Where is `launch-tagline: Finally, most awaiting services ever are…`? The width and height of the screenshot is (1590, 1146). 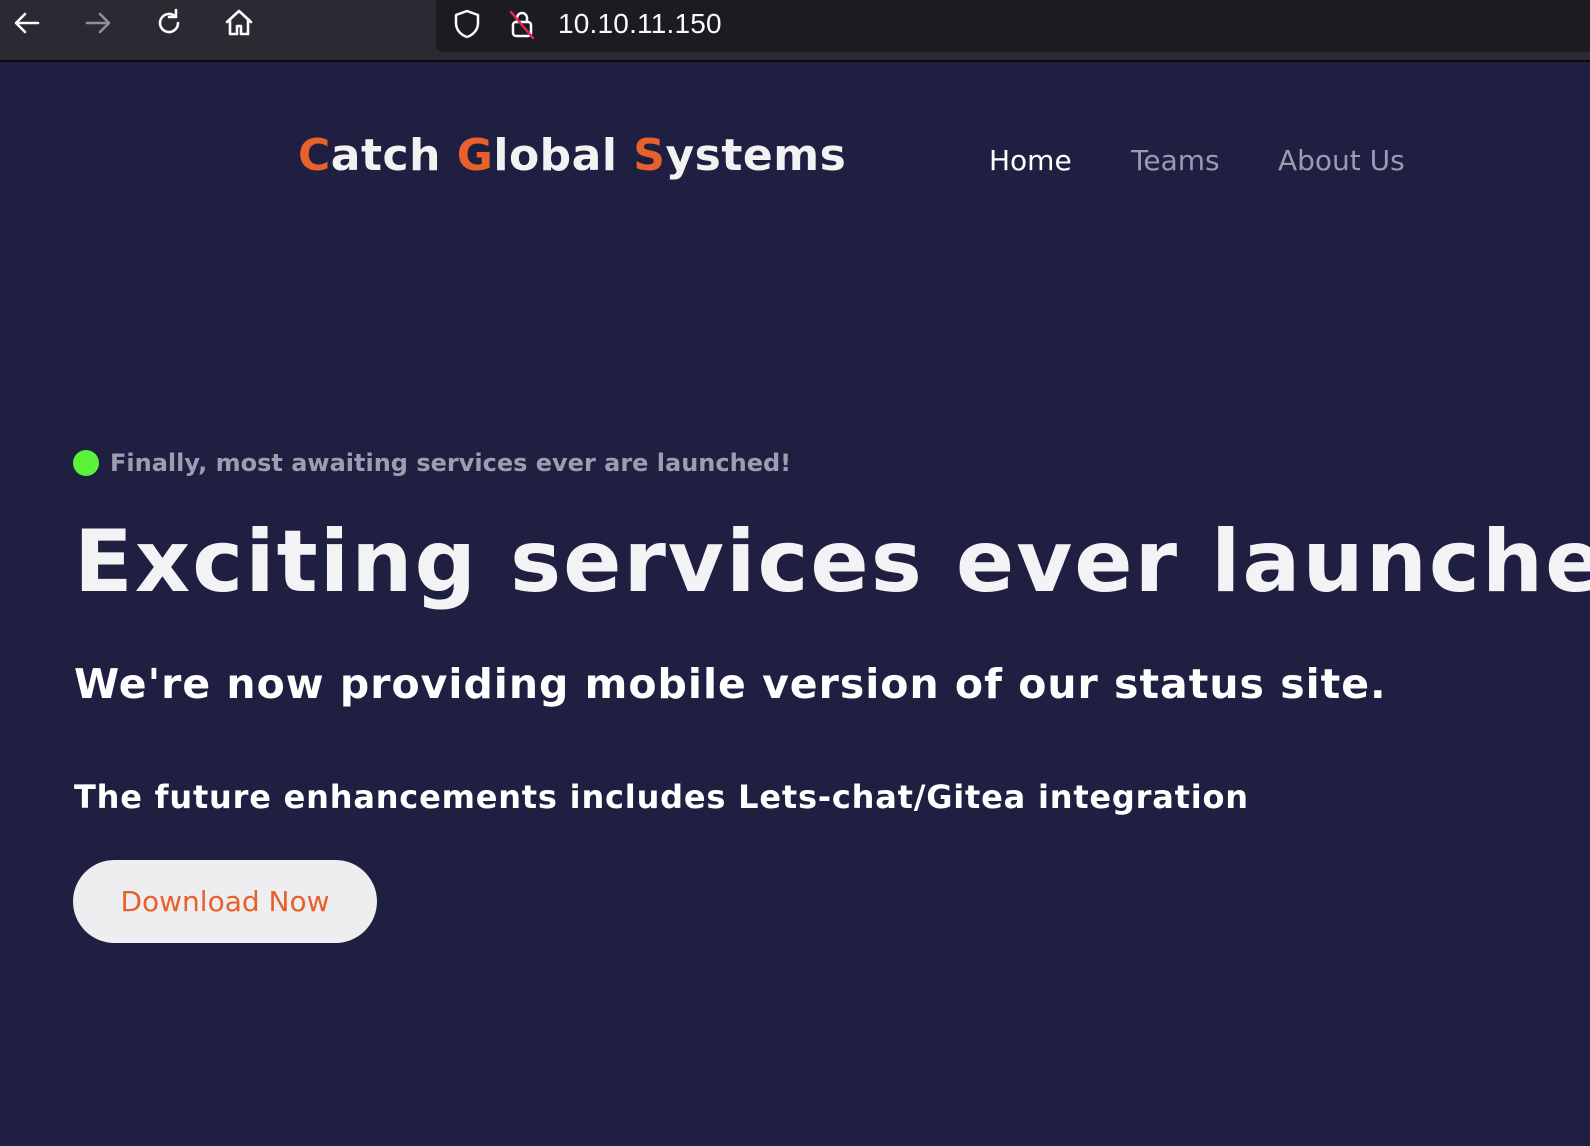 launch-tagline: Finally, most awaiting services ever are… is located at coordinates (432, 463).